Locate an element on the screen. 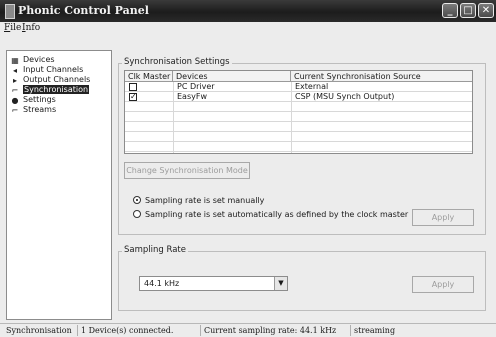  menu-file: File is located at coordinates (12, 28).